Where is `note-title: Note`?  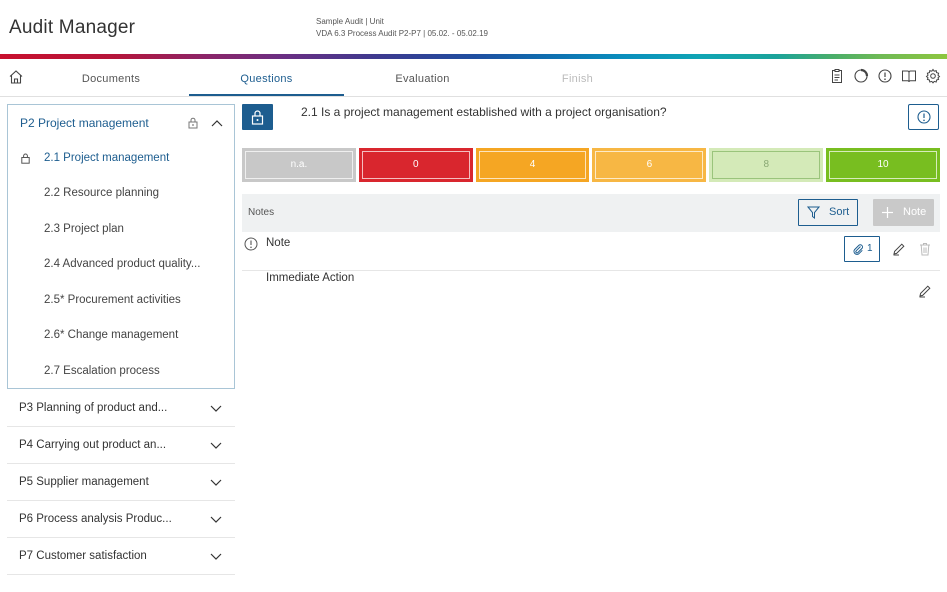
note-title: Note is located at coordinates (278, 243).